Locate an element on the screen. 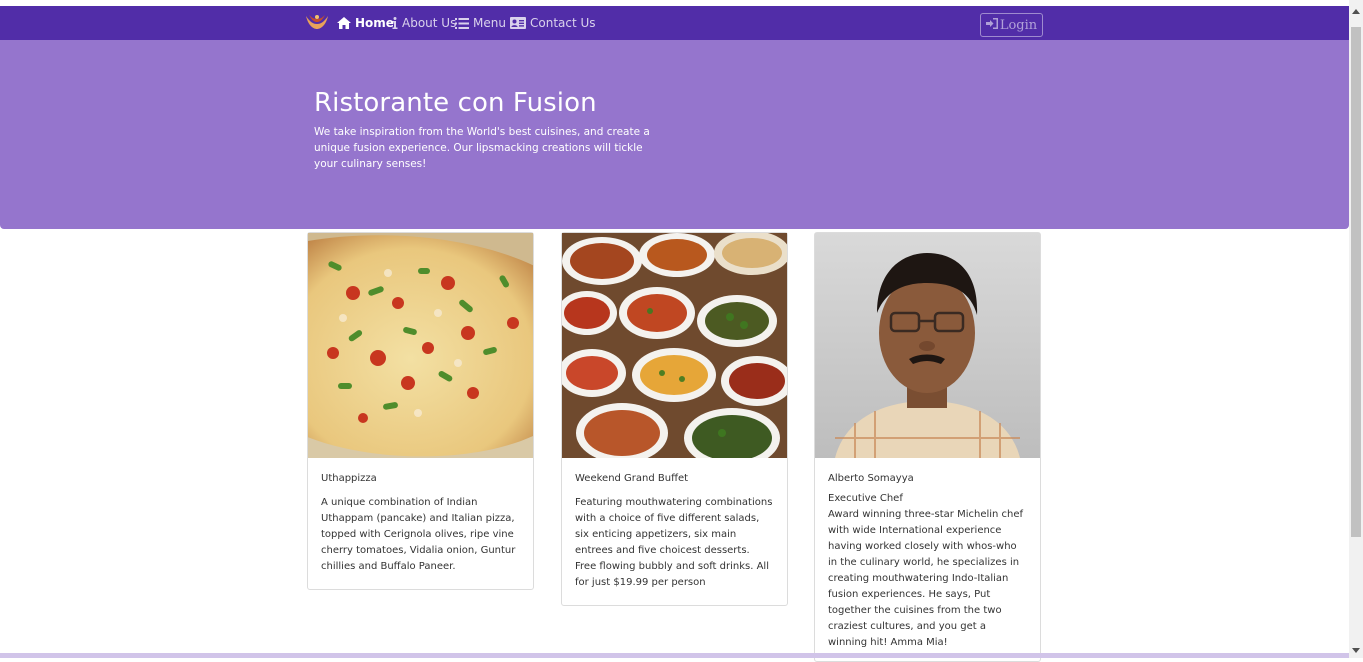 Image resolution: width=1363 pixels, height=662 pixels. list-icon is located at coordinates (462, 23).